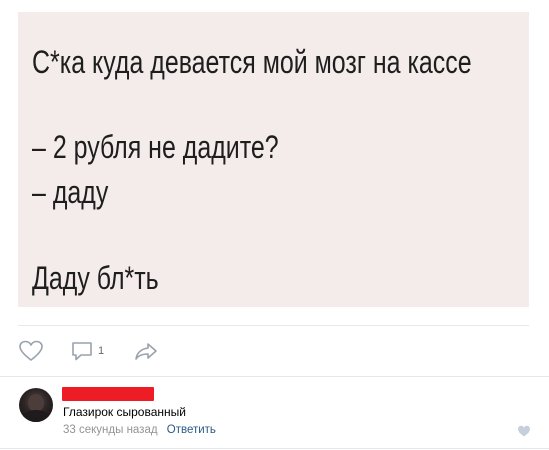 The width and height of the screenshot is (549, 450). What do you see at coordinates (70, 192) in the screenshot?
I see `post-image-line-3: – даду` at bounding box center [70, 192].